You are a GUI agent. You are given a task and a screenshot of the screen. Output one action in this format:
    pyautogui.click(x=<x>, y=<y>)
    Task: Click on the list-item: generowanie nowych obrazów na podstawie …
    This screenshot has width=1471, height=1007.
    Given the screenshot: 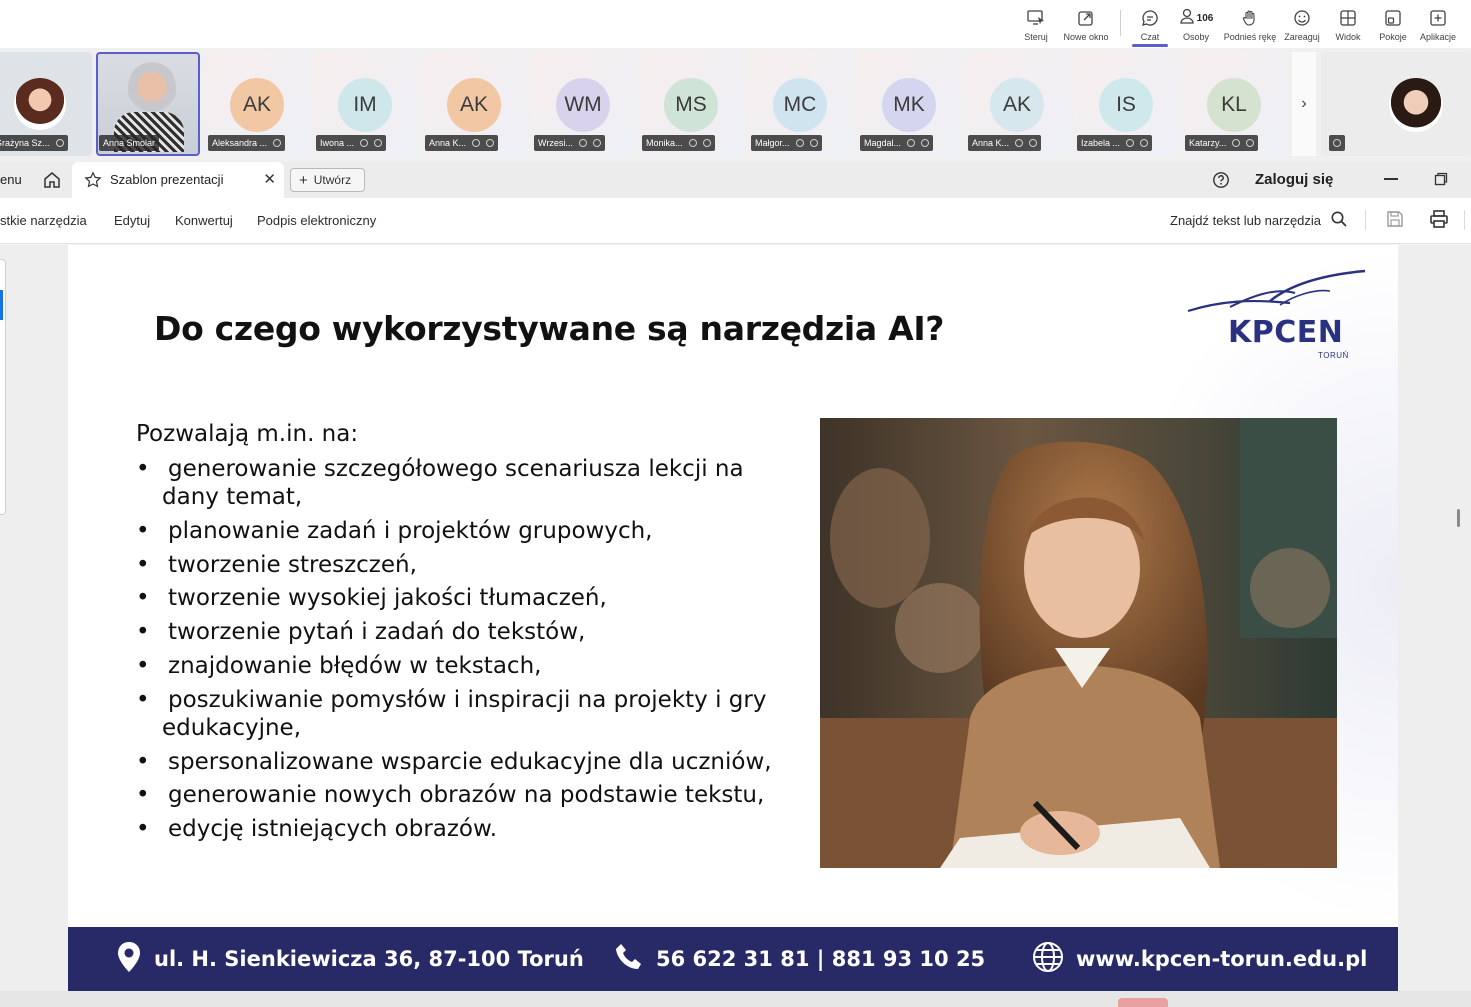 What is the action you would take?
    pyautogui.click(x=486, y=795)
    